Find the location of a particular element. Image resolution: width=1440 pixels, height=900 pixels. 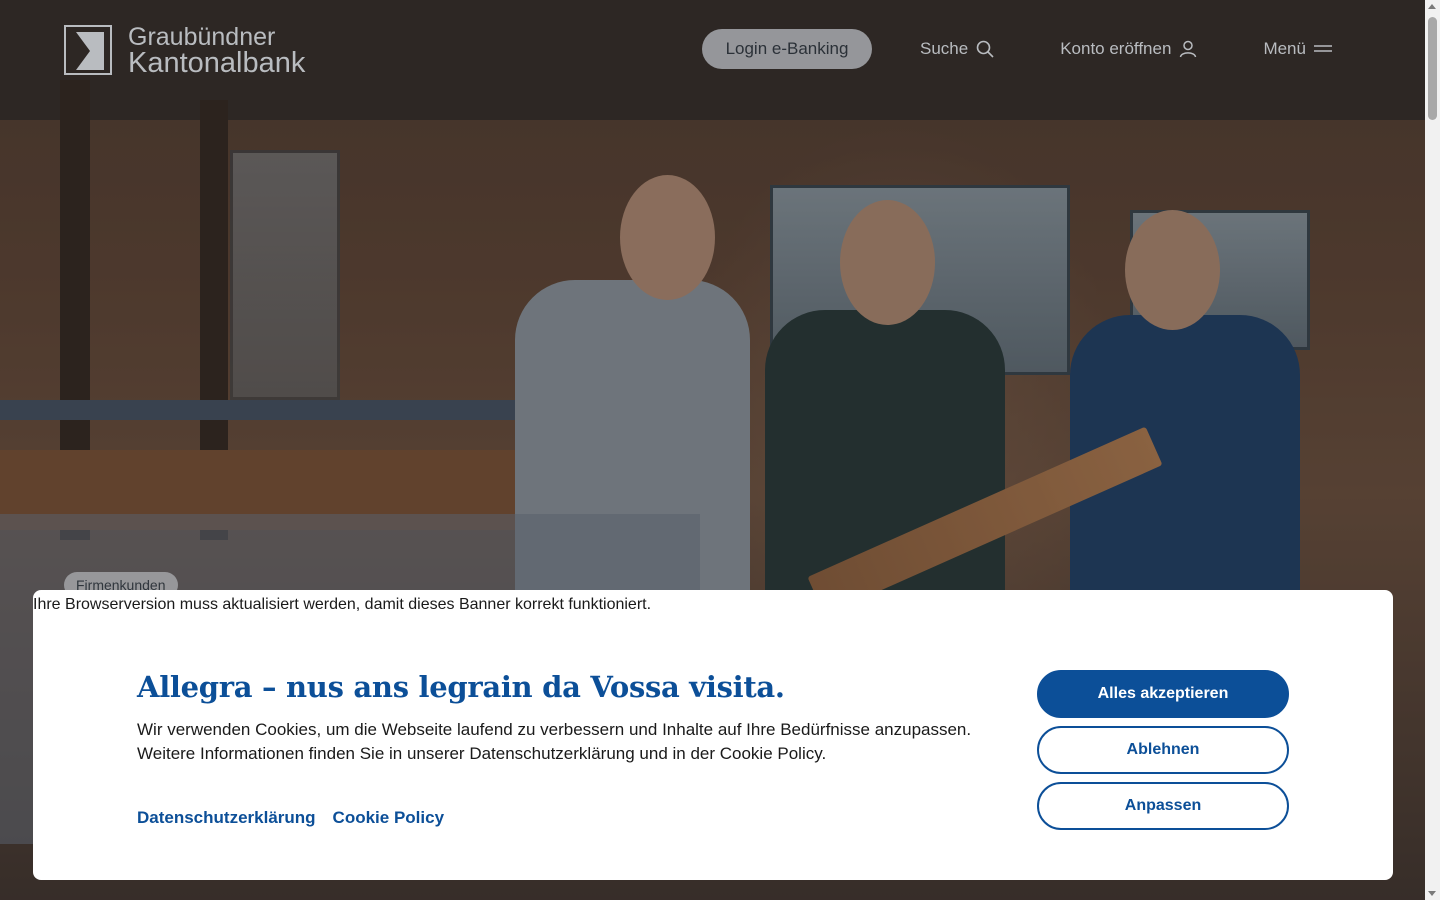

cookie-links: Datenschutzerklärung Cookie Policy is located at coordinates (299, 818).